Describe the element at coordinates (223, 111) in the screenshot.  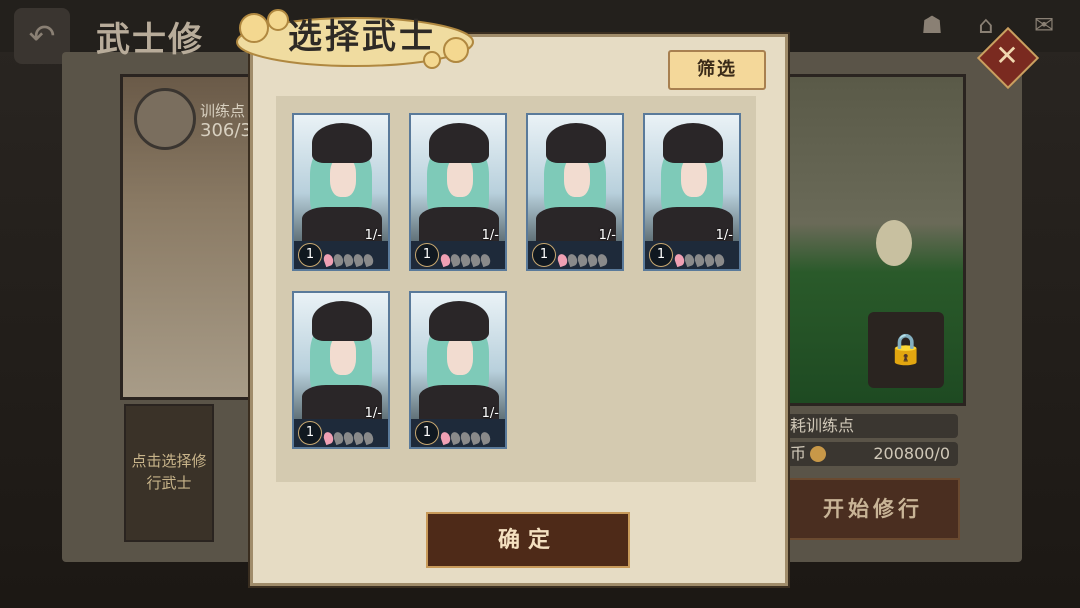
I see `points-label: 训练点` at that location.